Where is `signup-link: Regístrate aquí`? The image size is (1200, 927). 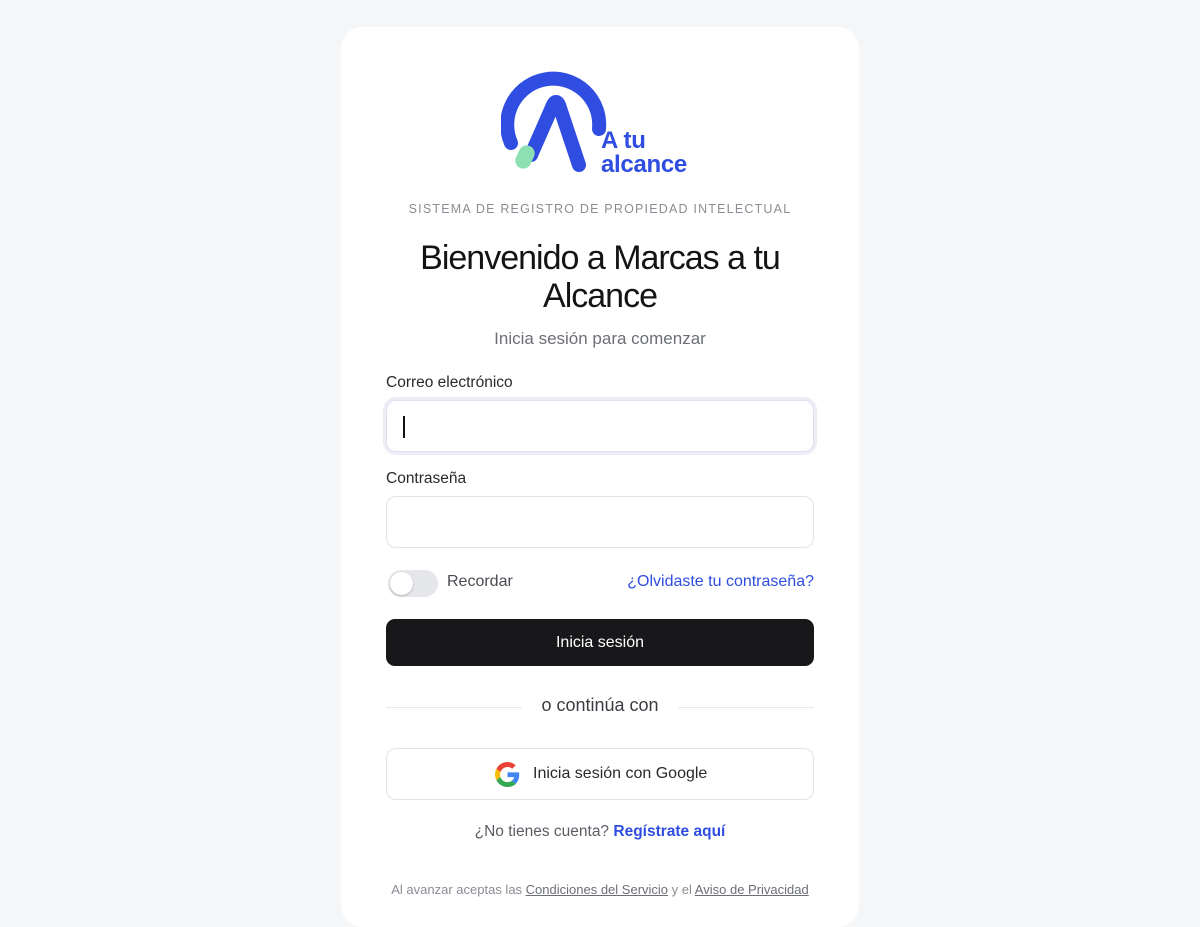 signup-link: Regístrate aquí is located at coordinates (669, 831).